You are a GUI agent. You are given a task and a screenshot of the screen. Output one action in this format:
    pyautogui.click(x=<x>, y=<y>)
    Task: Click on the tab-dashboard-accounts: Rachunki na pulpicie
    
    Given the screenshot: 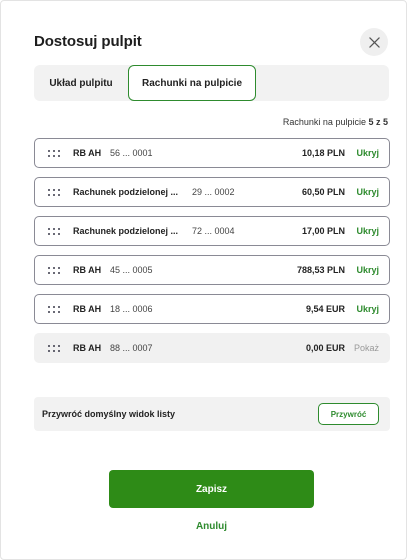 What is the action you would take?
    pyautogui.click(x=192, y=83)
    